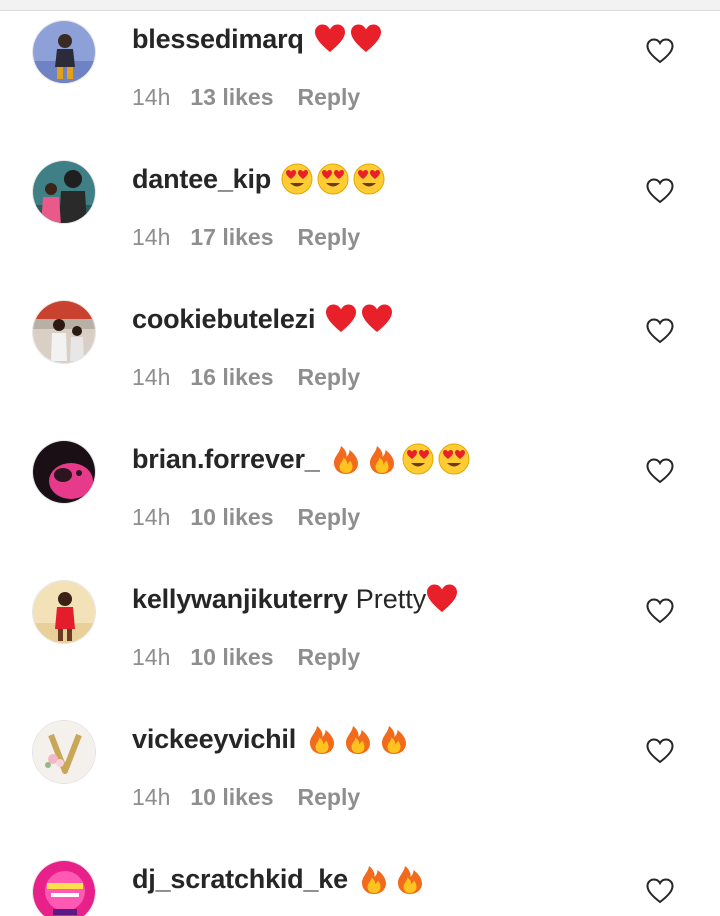 The image size is (720, 916). What do you see at coordinates (231, 237) in the screenshot?
I see `comment-likes: 17 likes` at bounding box center [231, 237].